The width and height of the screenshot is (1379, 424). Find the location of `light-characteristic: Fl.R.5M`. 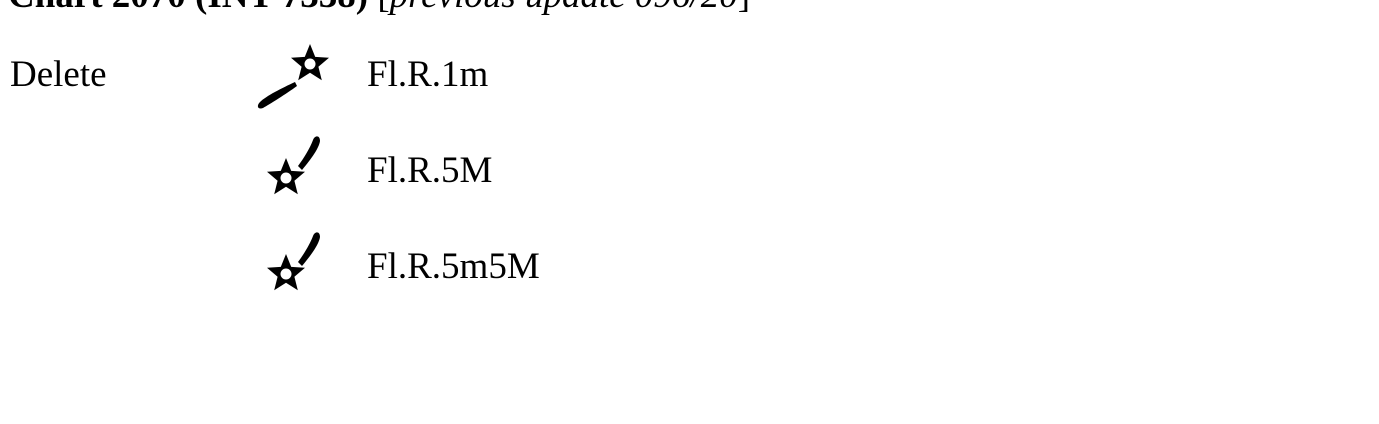

light-characteristic: Fl.R.5M is located at coordinates (430, 170).